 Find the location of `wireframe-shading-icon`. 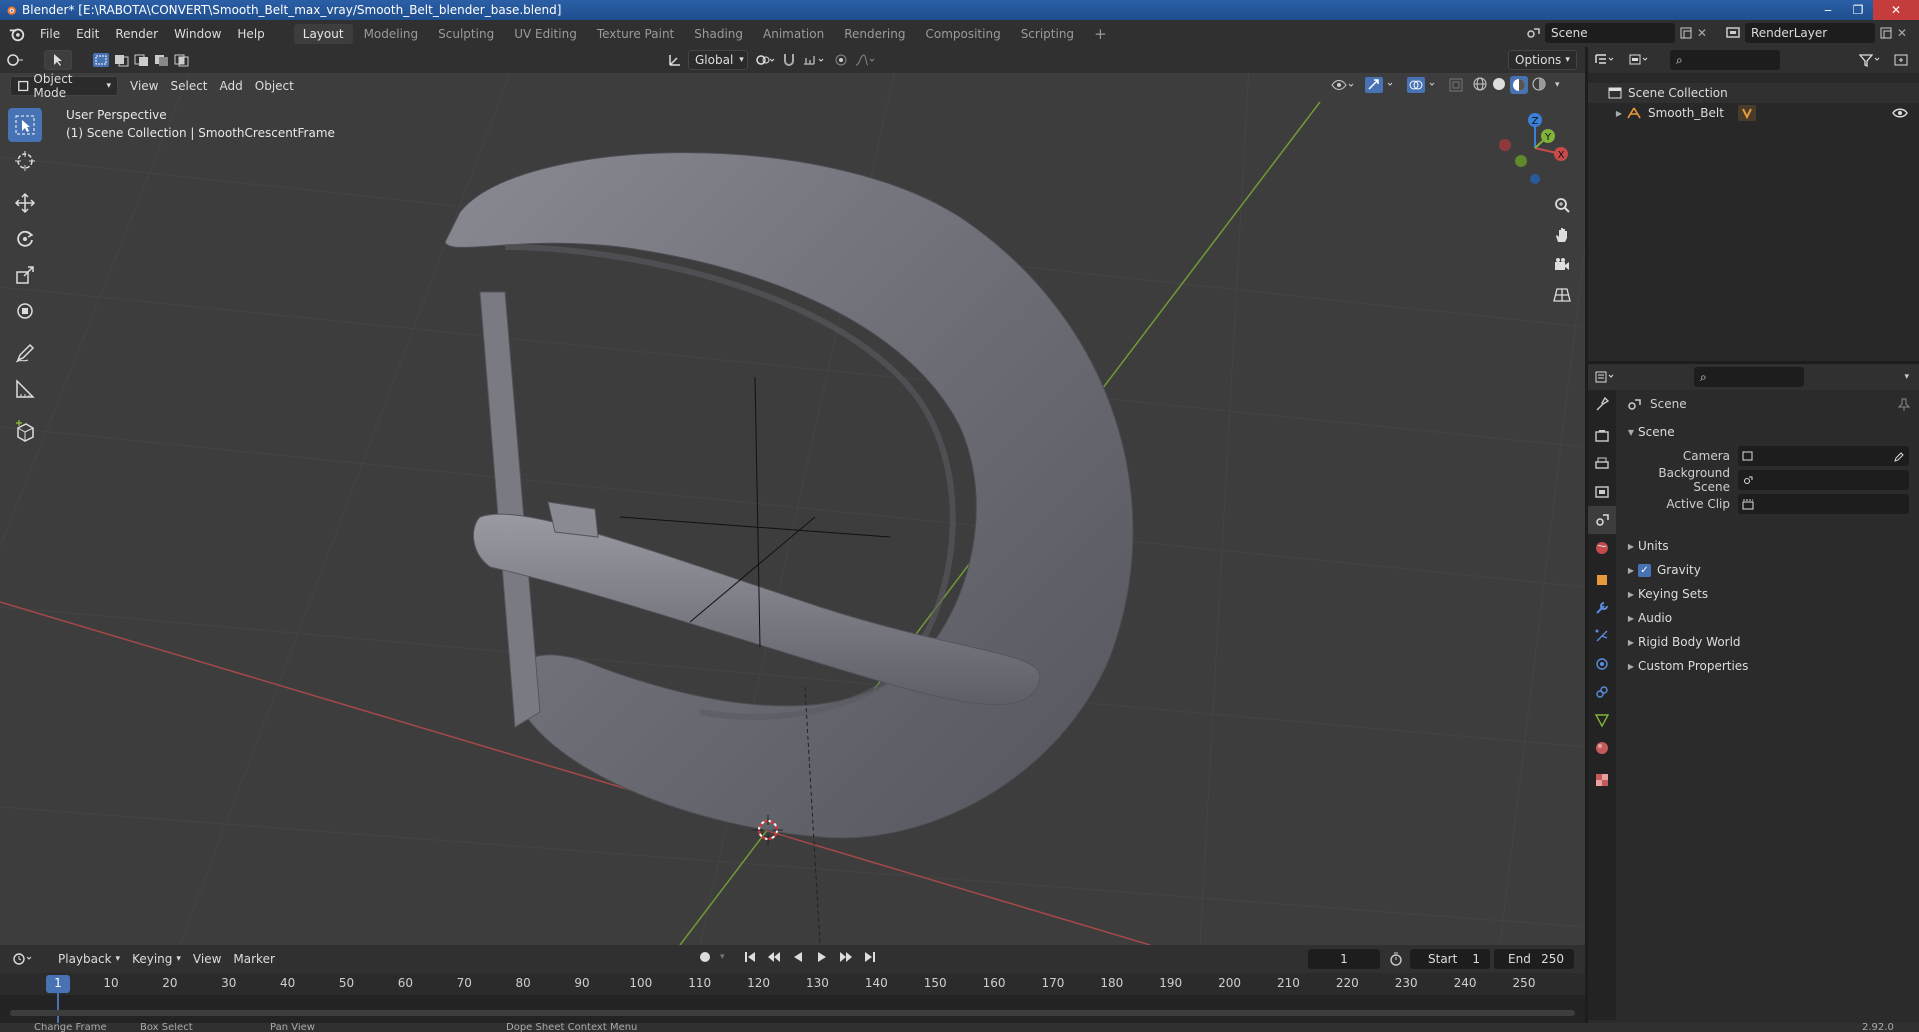

wireframe-shading-icon is located at coordinates (1480, 84).